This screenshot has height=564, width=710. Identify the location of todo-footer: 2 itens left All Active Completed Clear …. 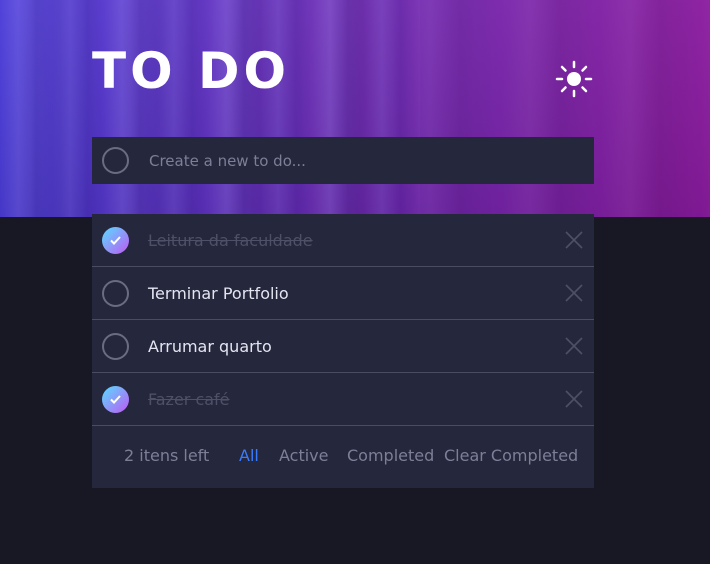
(343, 457).